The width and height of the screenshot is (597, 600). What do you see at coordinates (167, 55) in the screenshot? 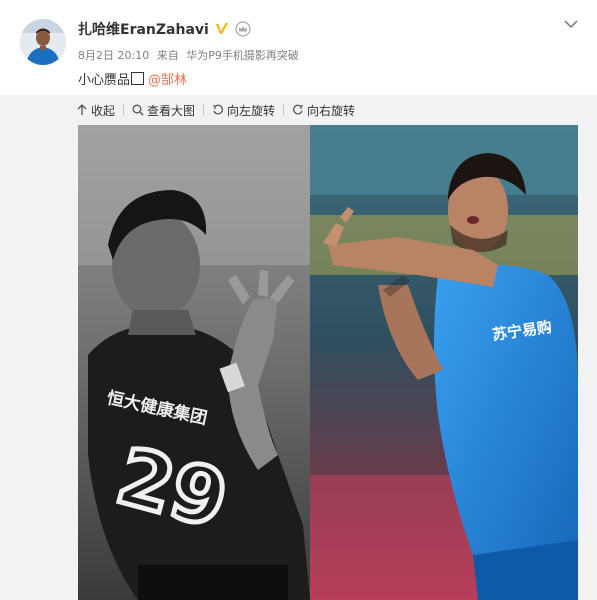
I see `post-from-label: 来自` at bounding box center [167, 55].